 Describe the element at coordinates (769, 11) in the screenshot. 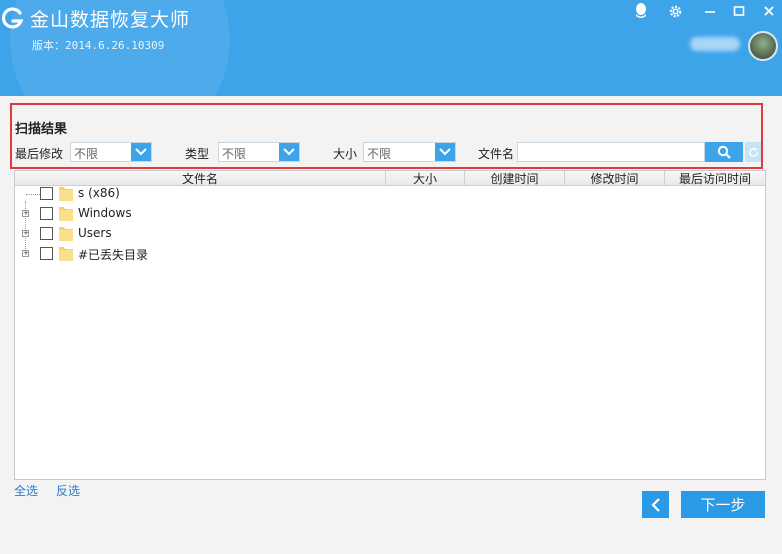

I see `close-icon` at that location.